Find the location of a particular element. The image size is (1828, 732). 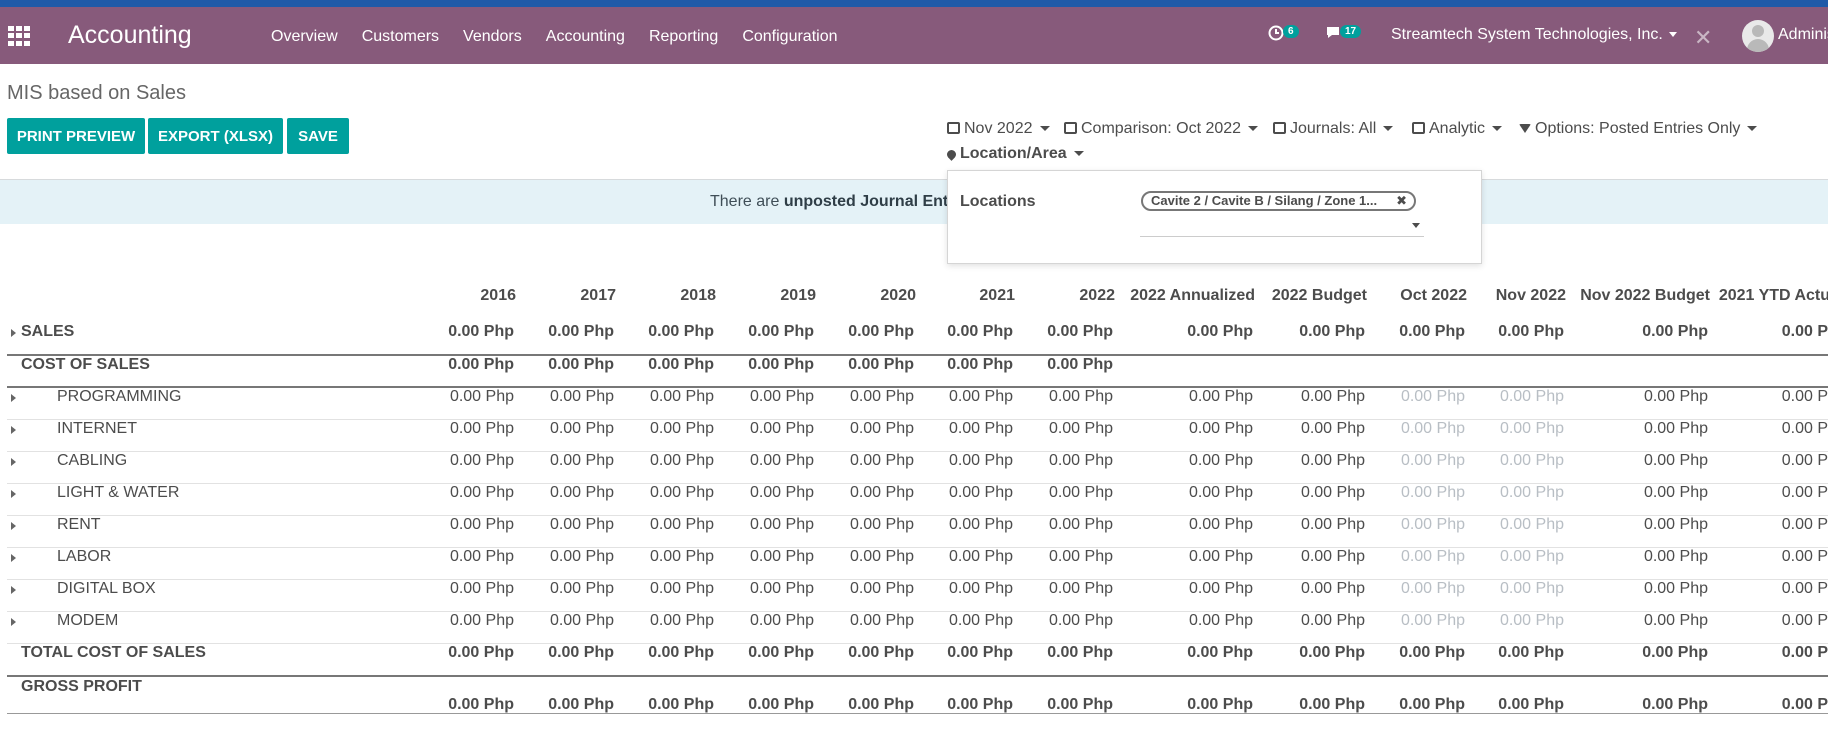

banner-bold-text: unposted Journal Entrie is located at coordinates (876, 201).